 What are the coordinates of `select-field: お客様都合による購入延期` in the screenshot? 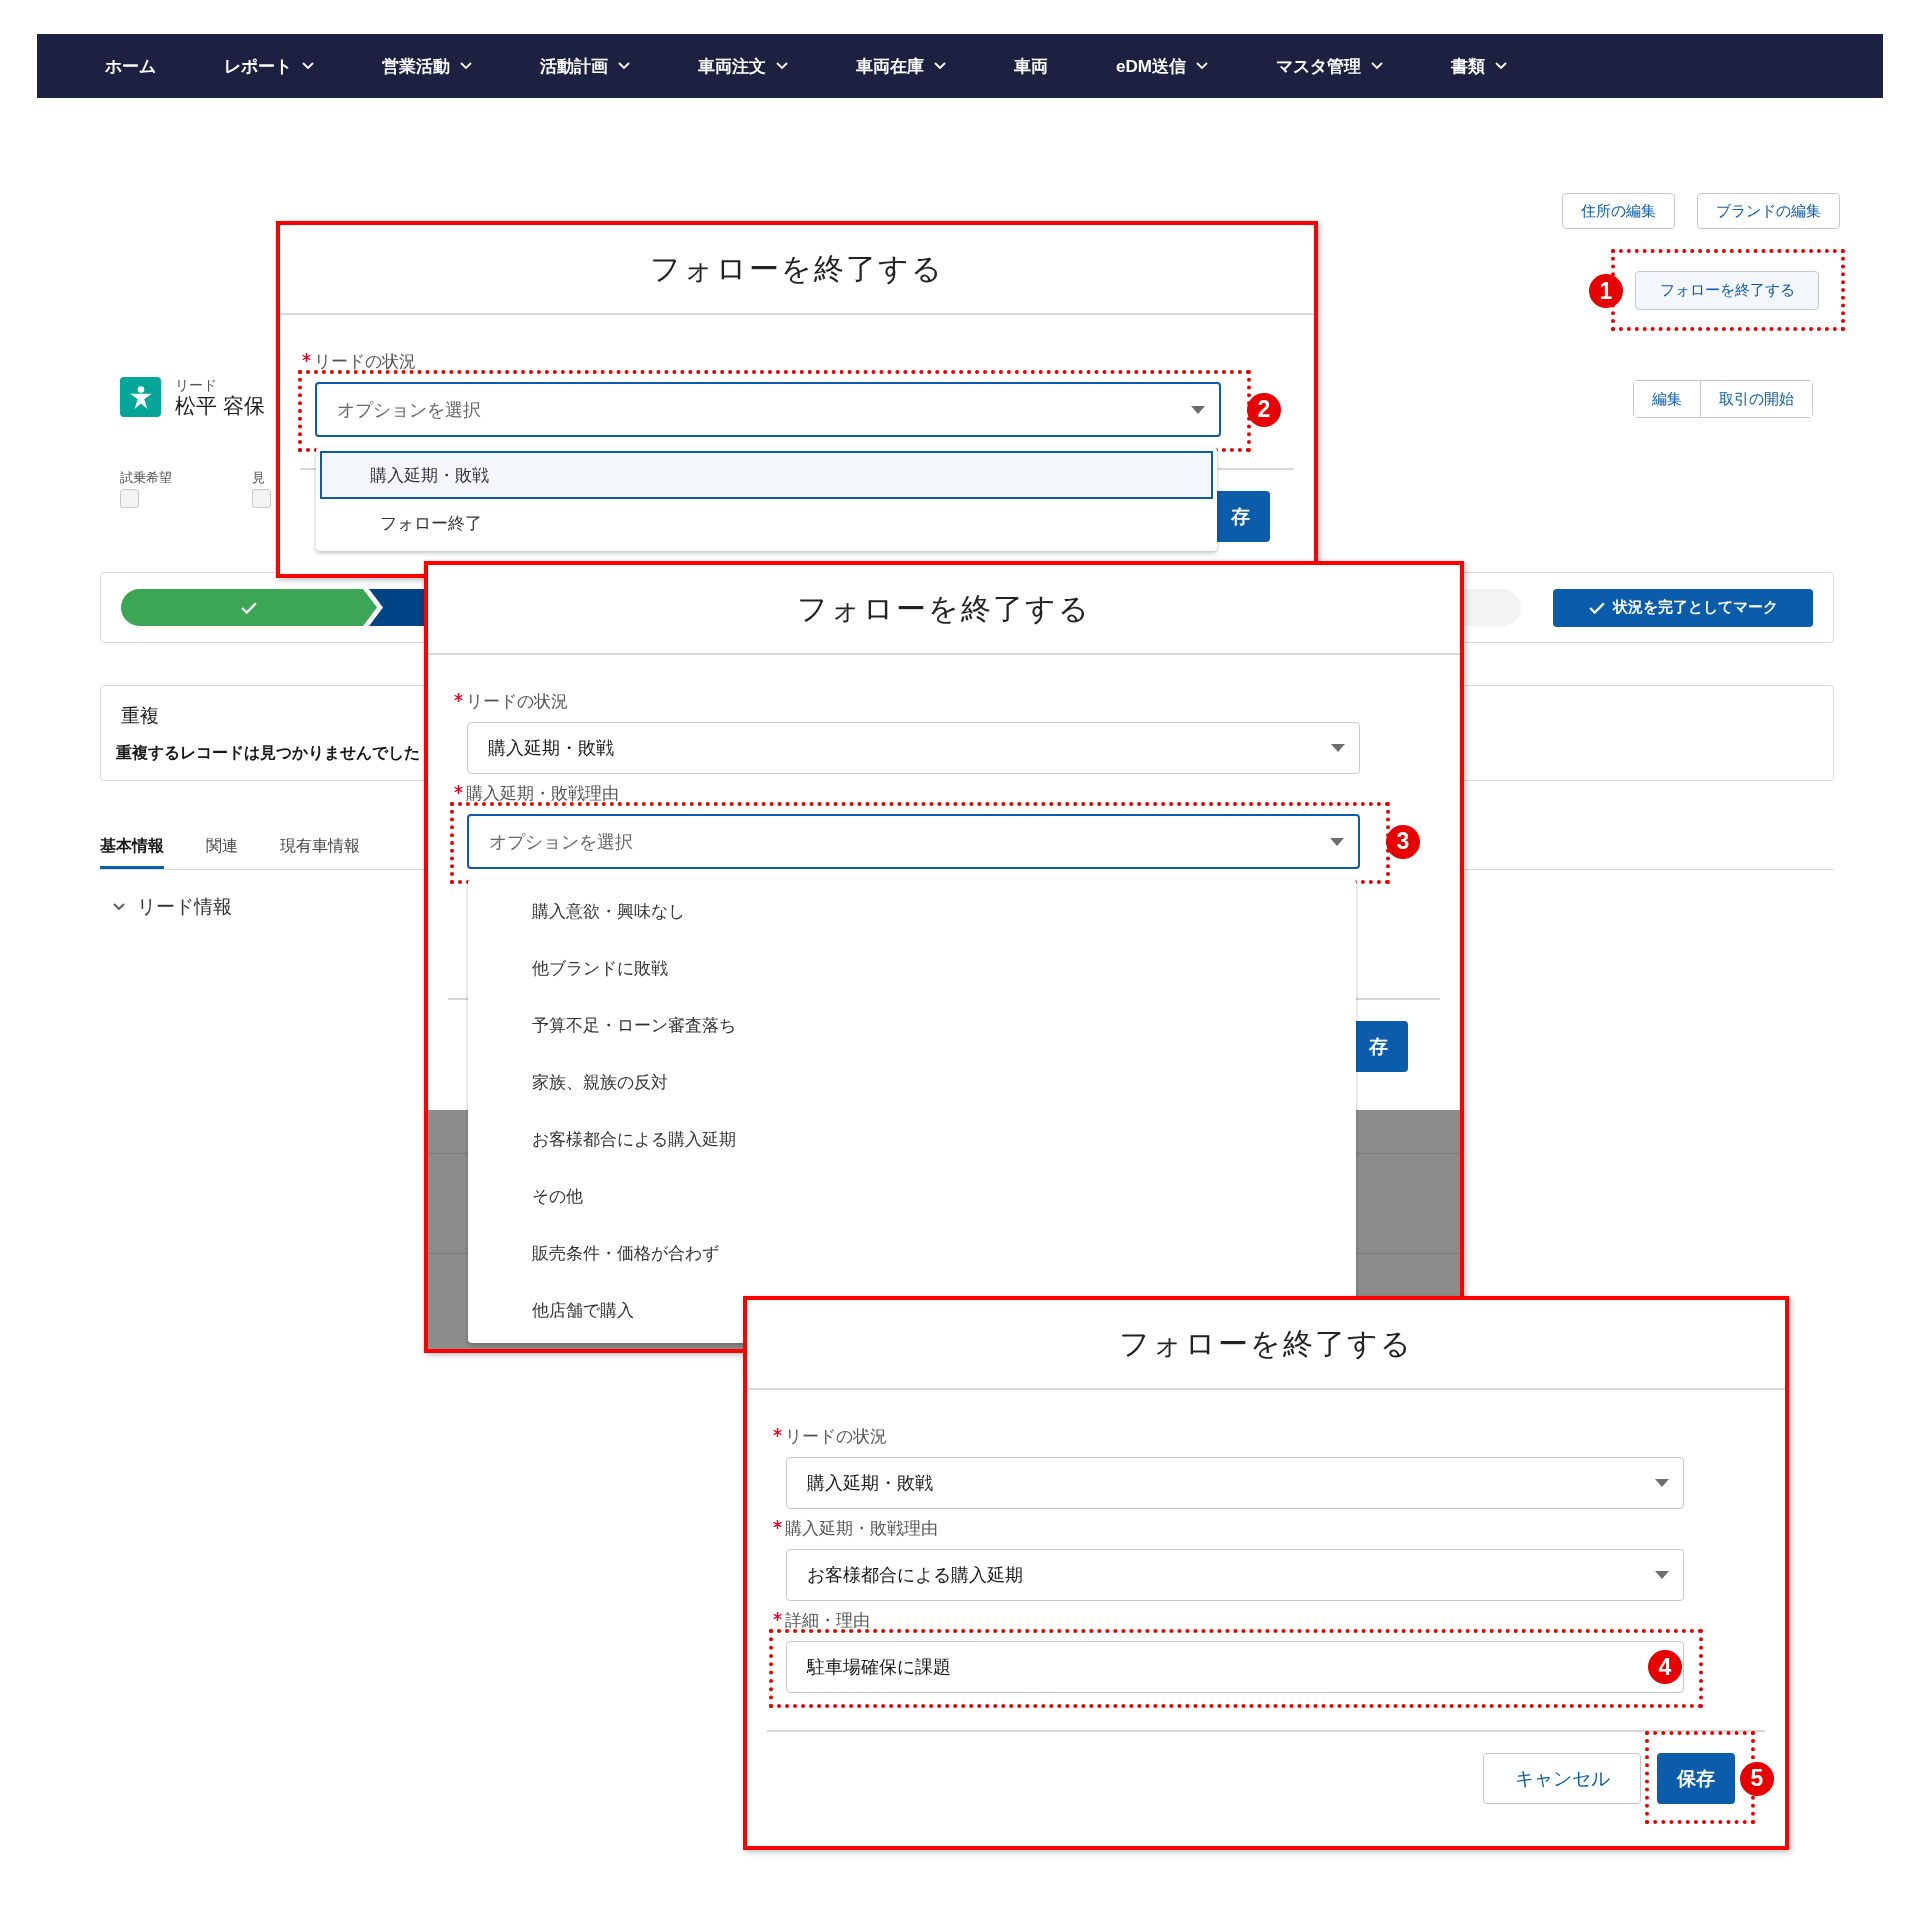 It's located at (1235, 1575).